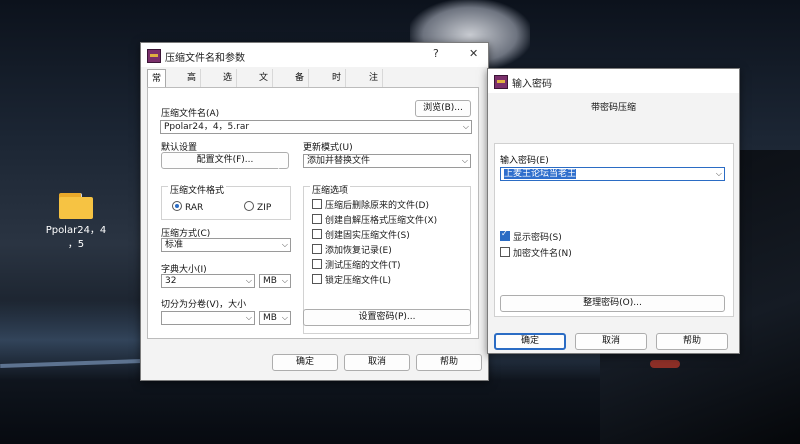  I want to click on archive-ok-button: 确定, so click(305, 362).